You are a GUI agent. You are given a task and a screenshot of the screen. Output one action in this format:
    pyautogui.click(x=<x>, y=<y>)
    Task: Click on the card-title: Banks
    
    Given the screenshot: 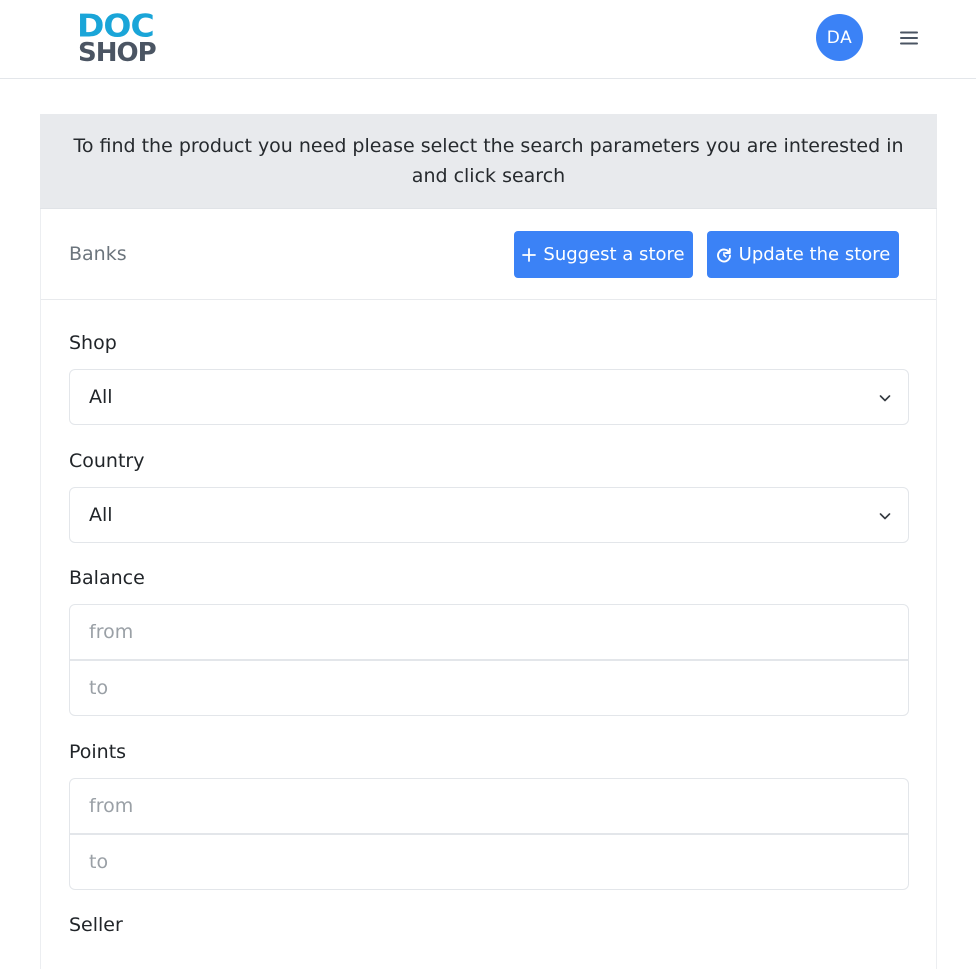 What is the action you would take?
    pyautogui.click(x=98, y=254)
    